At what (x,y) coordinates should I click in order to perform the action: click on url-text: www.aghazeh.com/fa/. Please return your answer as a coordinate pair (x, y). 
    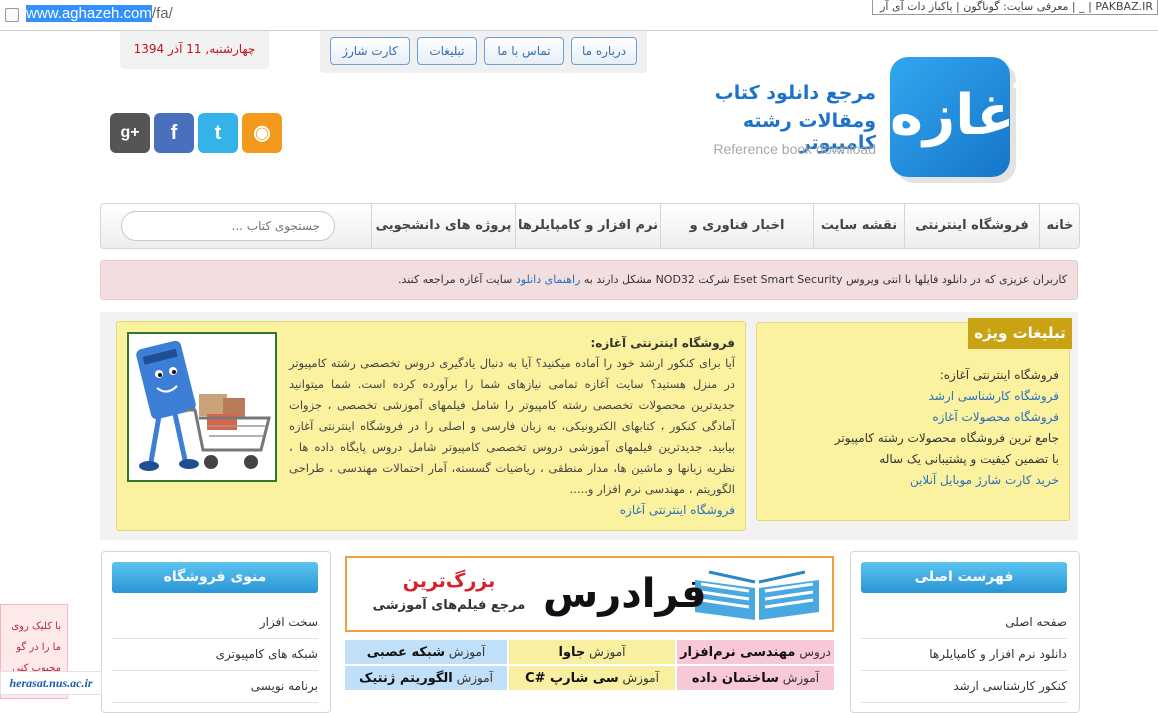
    Looking at the image, I should click on (99, 13).